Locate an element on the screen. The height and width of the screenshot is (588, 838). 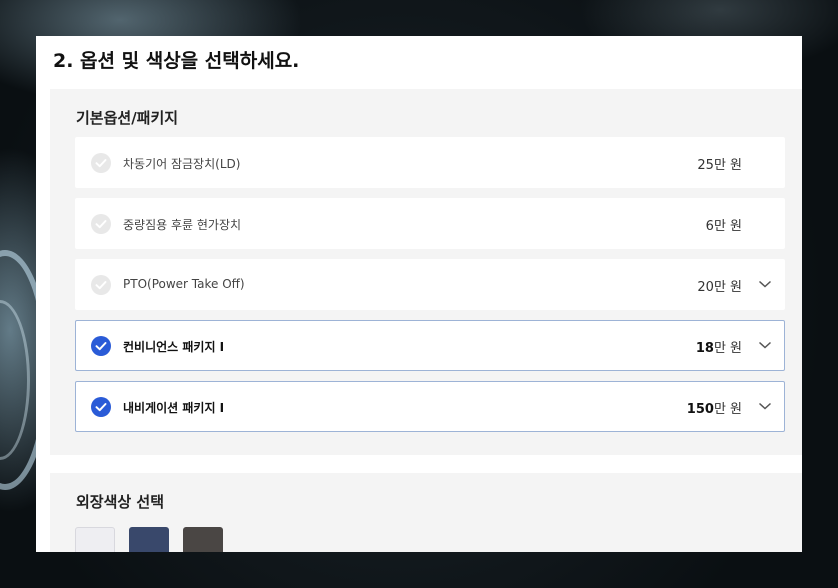
option-price-amount: 20 is located at coordinates (705, 287).